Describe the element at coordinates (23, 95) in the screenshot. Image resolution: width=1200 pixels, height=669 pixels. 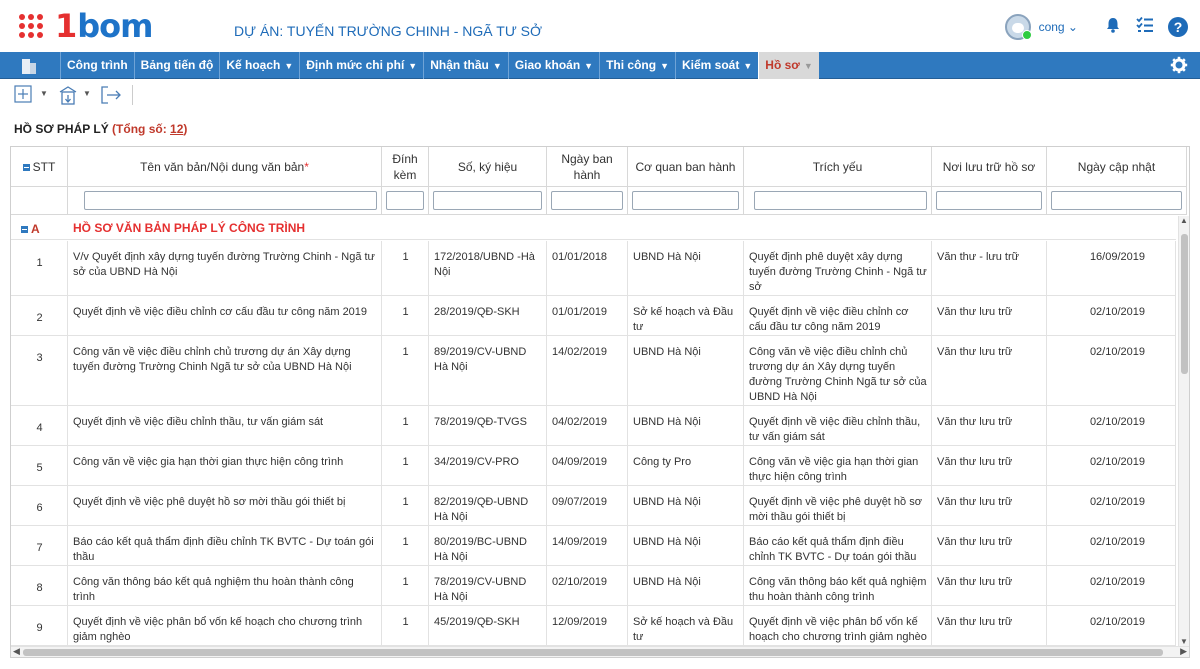
I see `add-icon` at that location.